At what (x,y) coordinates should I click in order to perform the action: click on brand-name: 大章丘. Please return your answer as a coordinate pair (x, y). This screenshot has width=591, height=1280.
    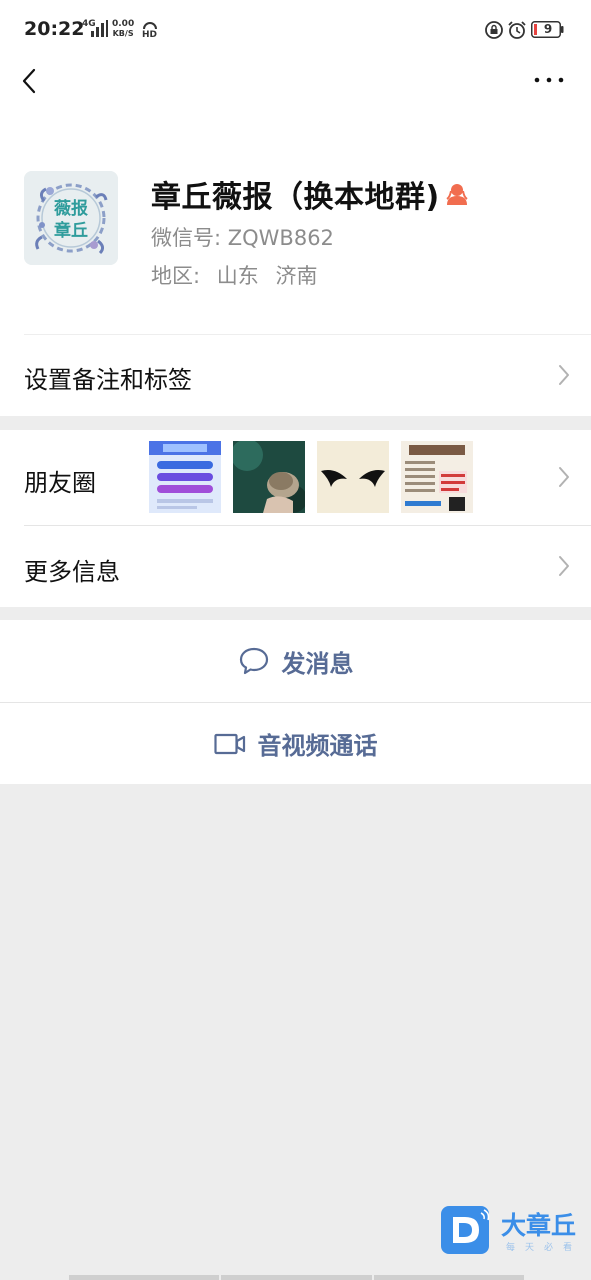
    Looking at the image, I should click on (539, 1225).